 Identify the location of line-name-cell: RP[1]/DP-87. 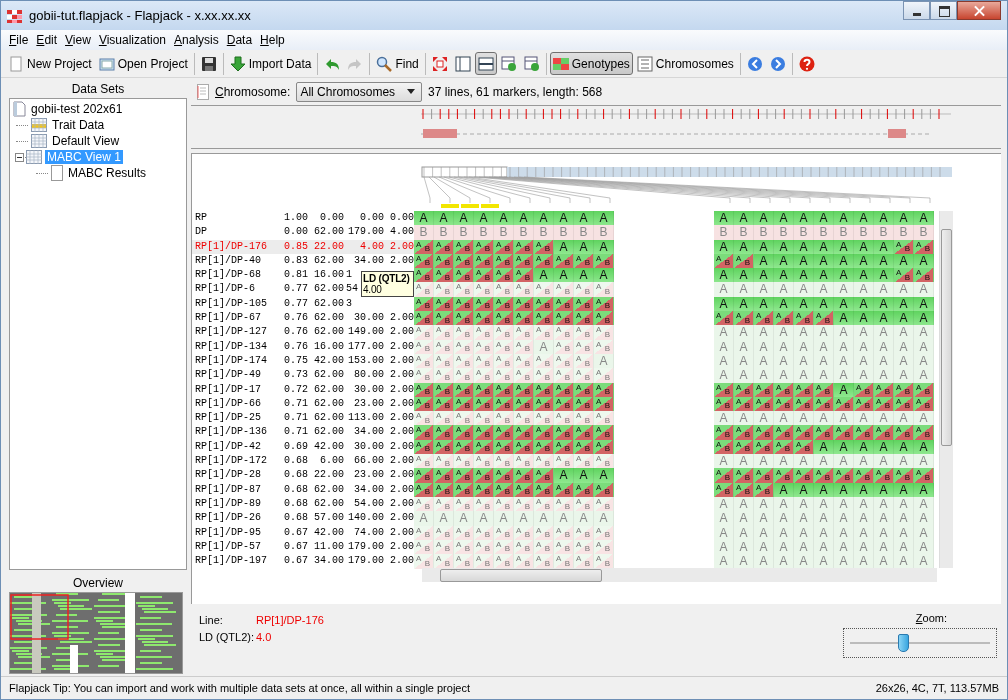
(237, 490).